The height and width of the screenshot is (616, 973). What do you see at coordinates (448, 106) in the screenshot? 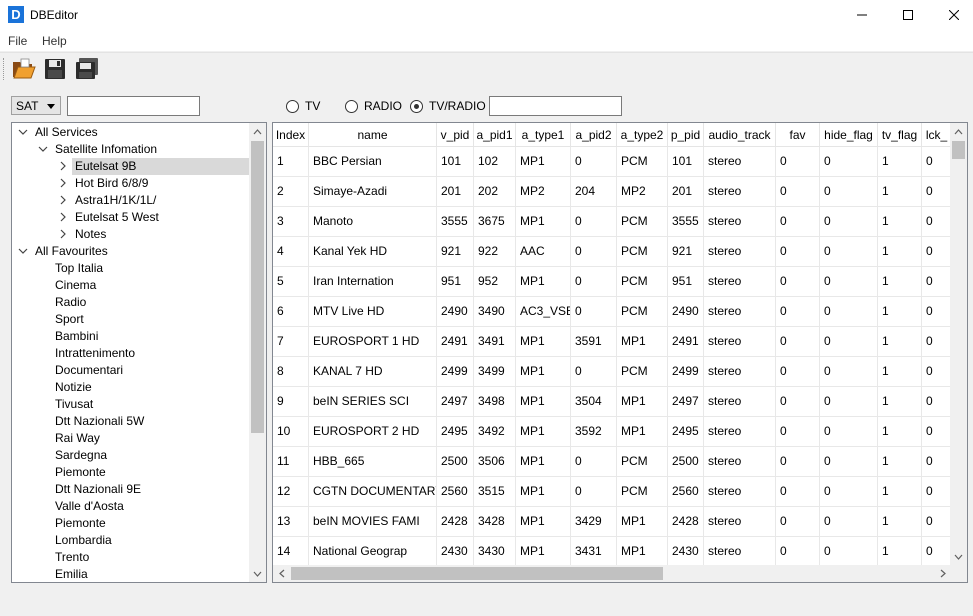
I see `radio-tv-radio: TV/RADIO` at bounding box center [448, 106].